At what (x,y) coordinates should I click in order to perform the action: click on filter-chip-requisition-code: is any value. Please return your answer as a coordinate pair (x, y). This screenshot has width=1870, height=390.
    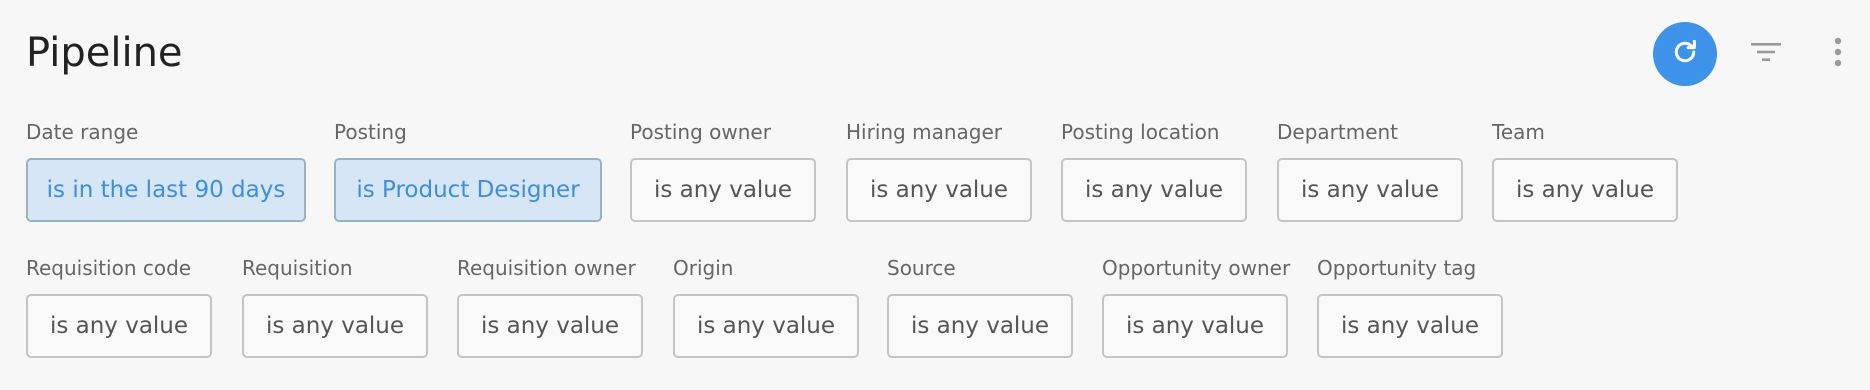
    Looking at the image, I should click on (119, 326).